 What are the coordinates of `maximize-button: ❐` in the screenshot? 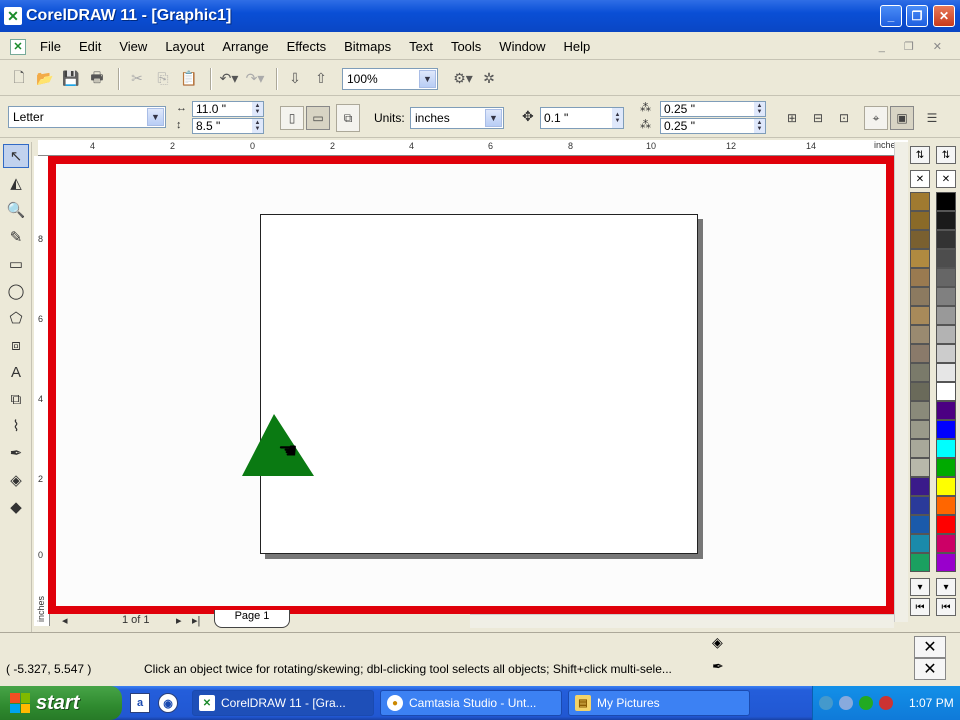 It's located at (917, 16).